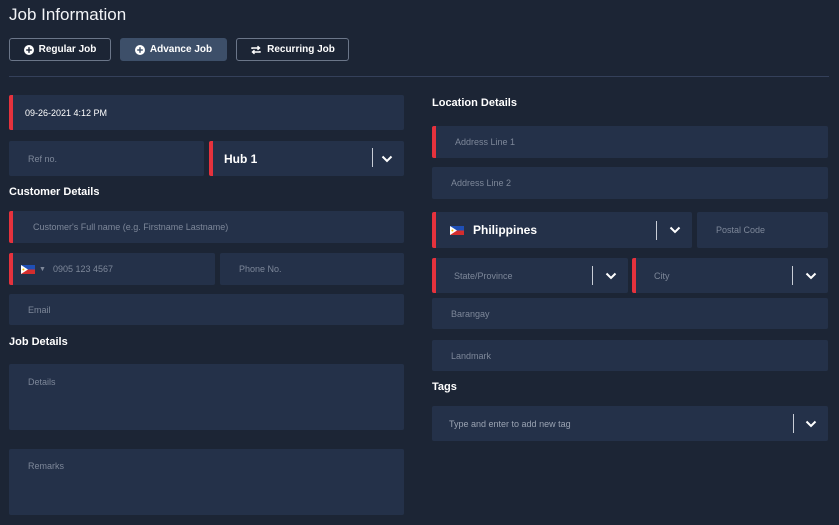 The height and width of the screenshot is (525, 839). I want to click on state-placeholder: State/Province, so click(483, 275).